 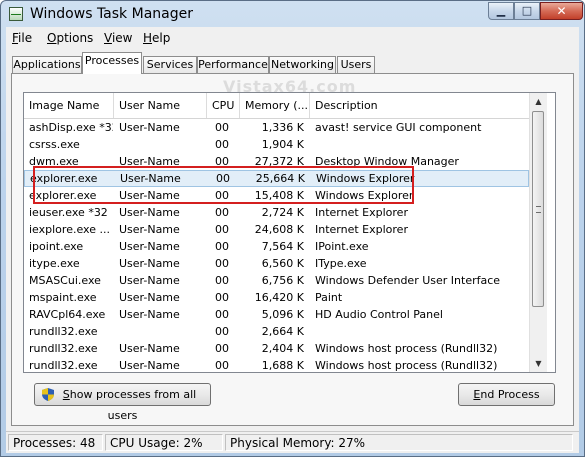 What do you see at coordinates (408, 280) in the screenshot?
I see `cell-description: Windows Defender User Interface` at bounding box center [408, 280].